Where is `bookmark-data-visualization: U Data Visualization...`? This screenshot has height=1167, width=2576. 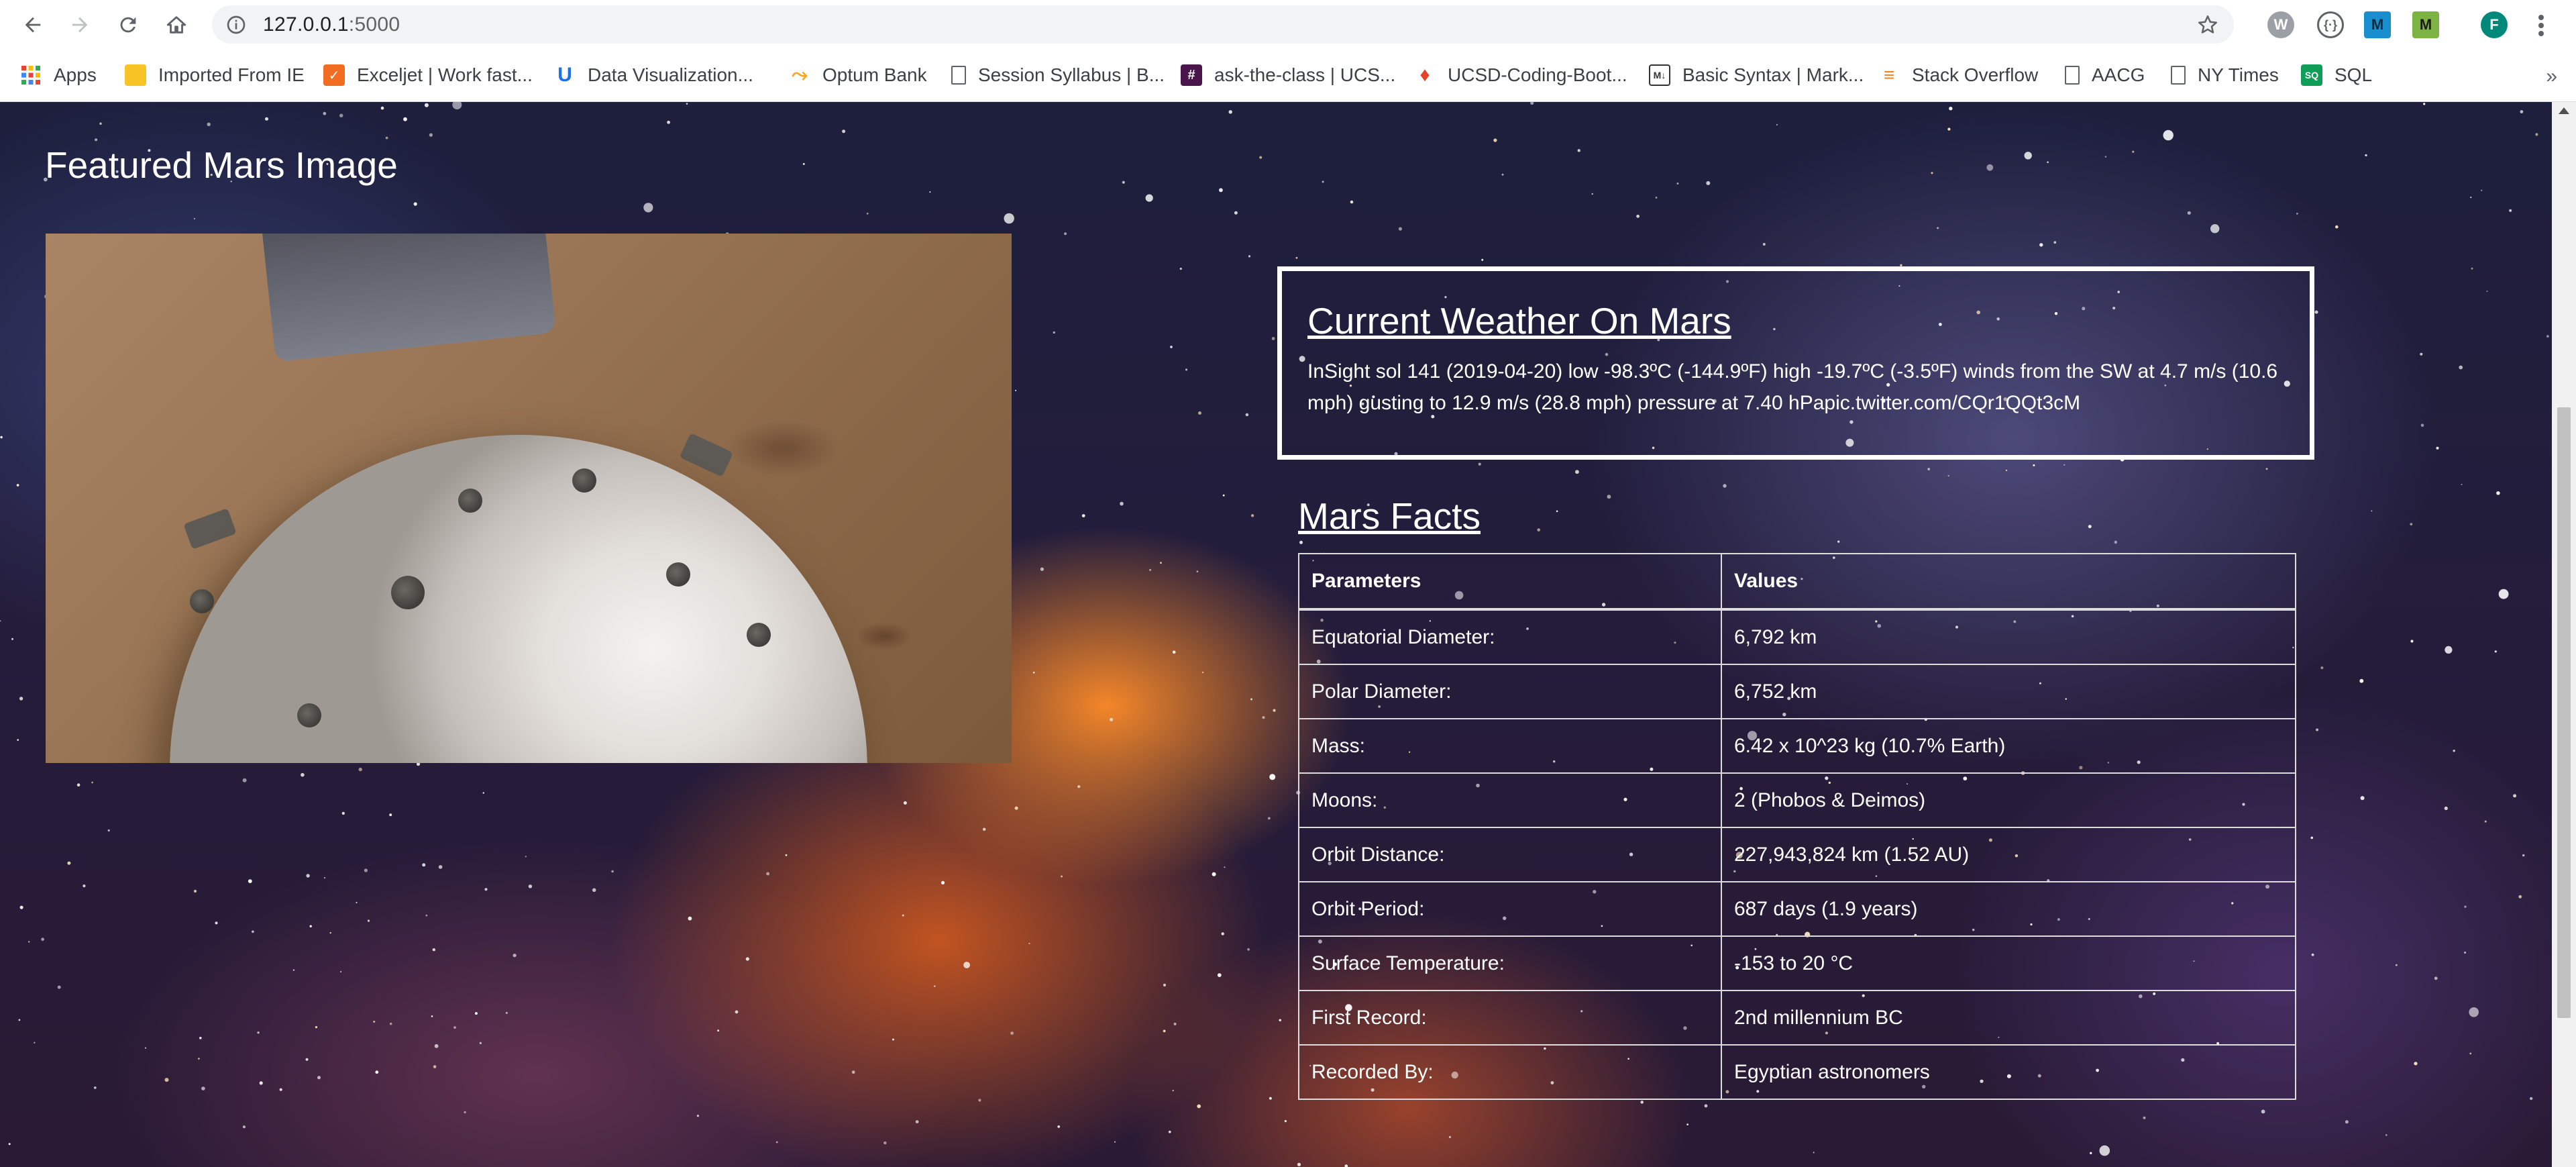 bookmark-data-visualization: U Data Visualization... is located at coordinates (653, 75).